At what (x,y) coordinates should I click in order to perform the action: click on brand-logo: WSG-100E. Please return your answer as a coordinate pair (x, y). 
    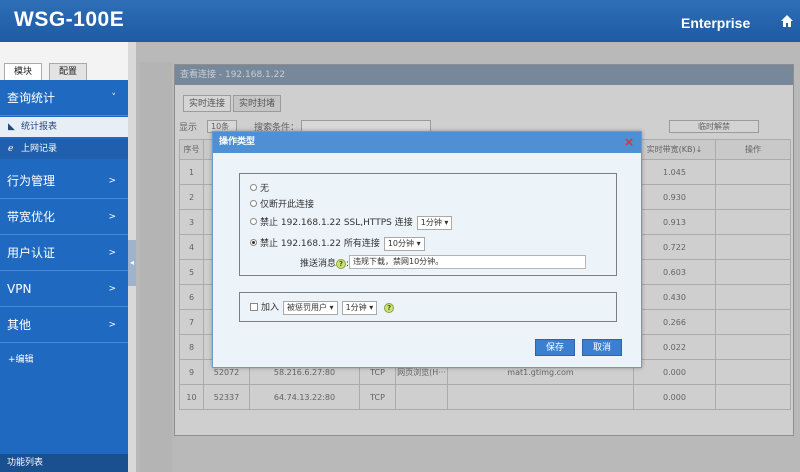
    Looking at the image, I should click on (69, 19).